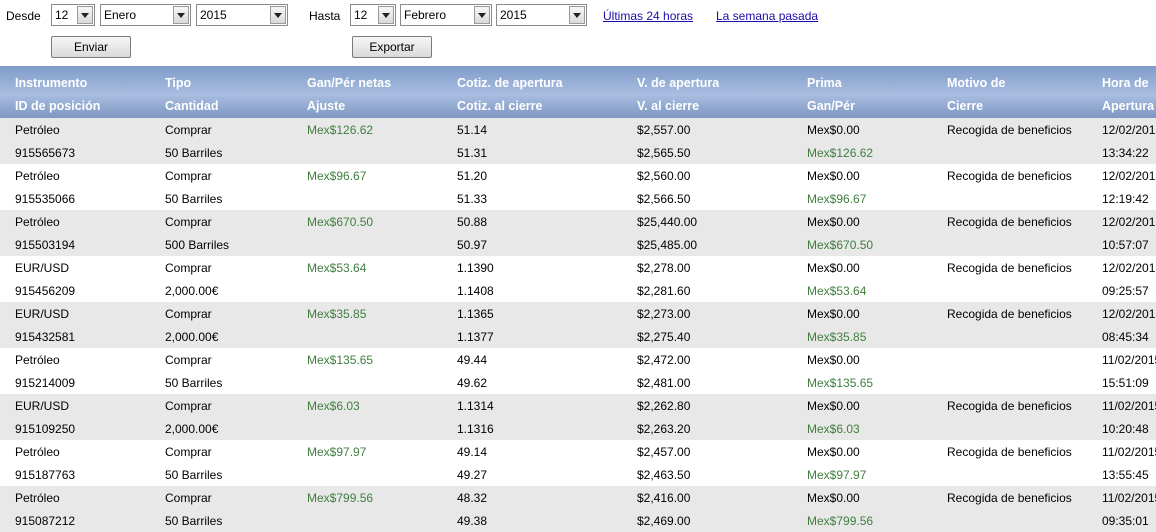  Describe the element at coordinates (446, 15) in the screenshot. I see `to-month-select: Febrero` at that location.